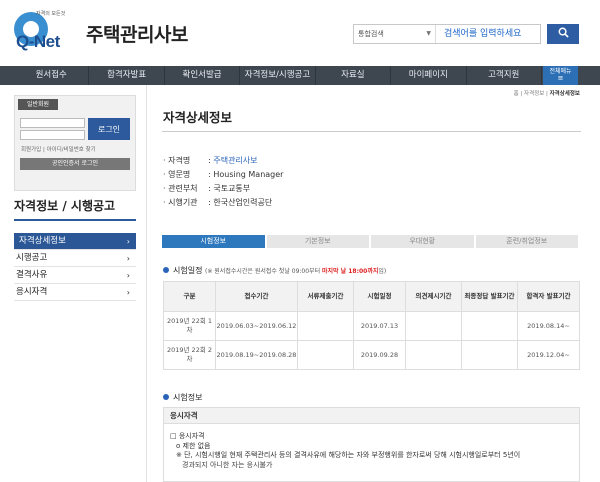 The width and height of the screenshot is (600, 482). Describe the element at coordinates (188, 270) in the screenshot. I see `schedule-title: 시험일정` at that location.